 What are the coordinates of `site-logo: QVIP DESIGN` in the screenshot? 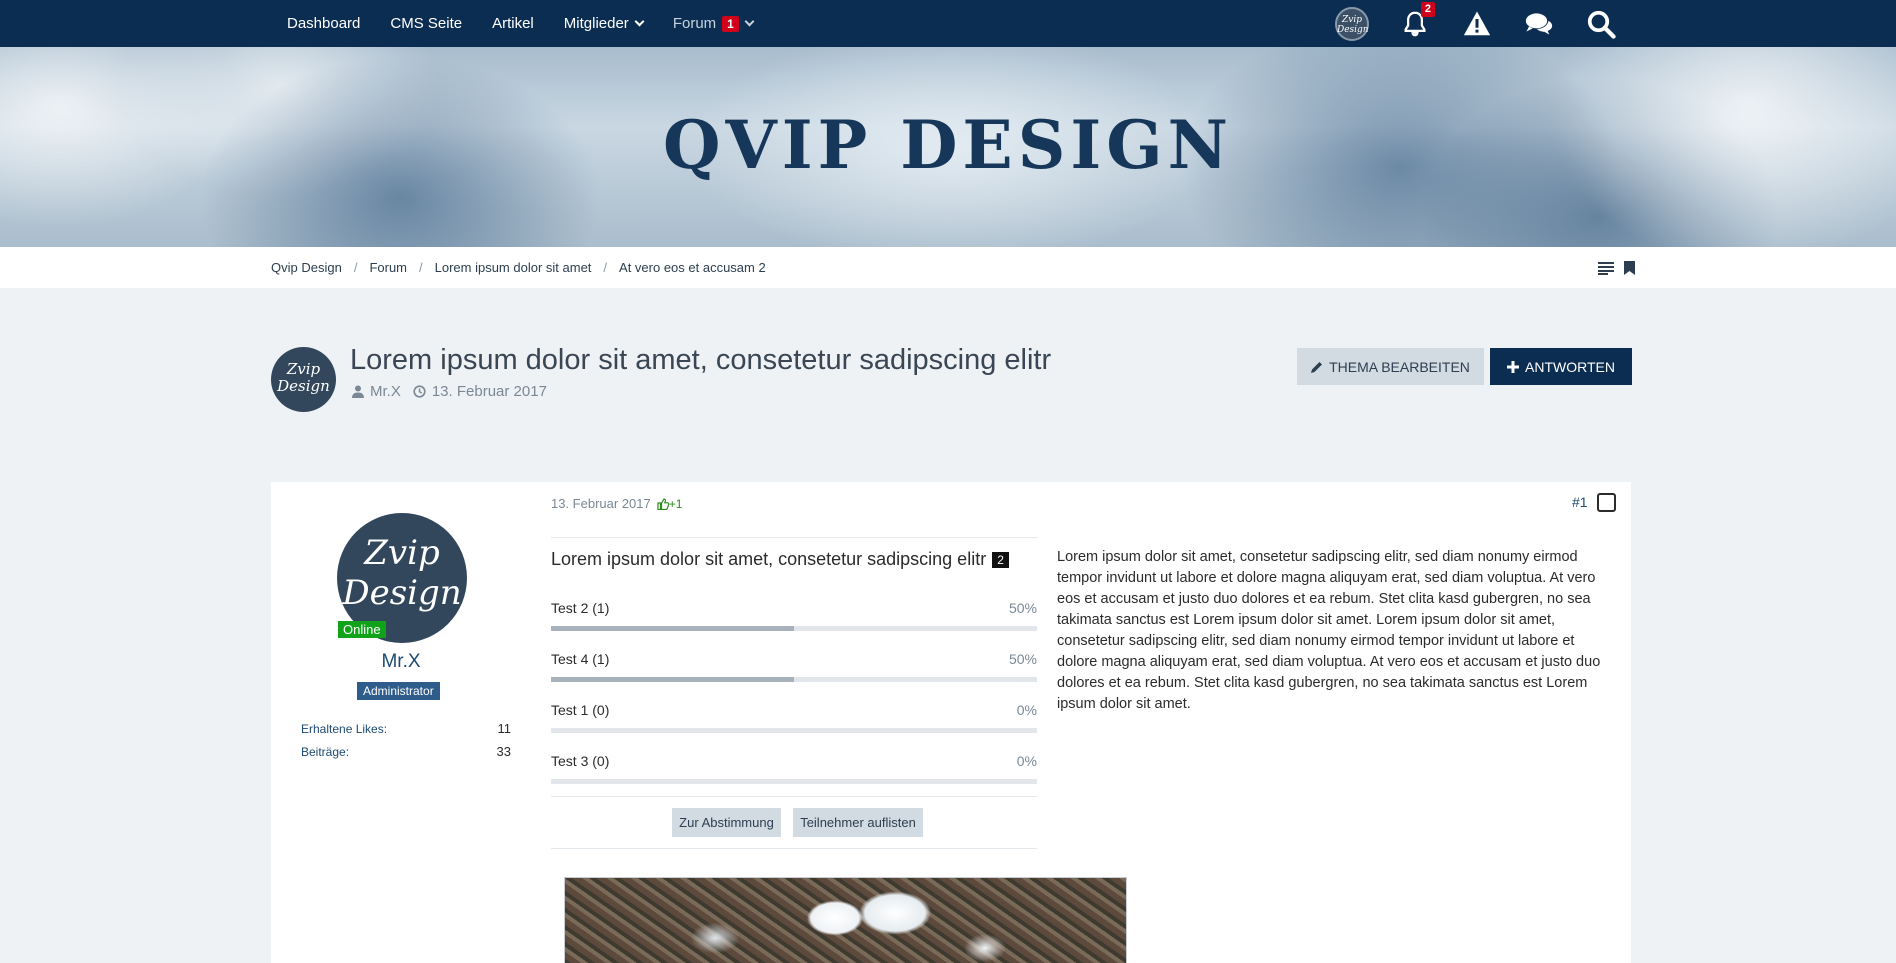 It's located at (948, 145).